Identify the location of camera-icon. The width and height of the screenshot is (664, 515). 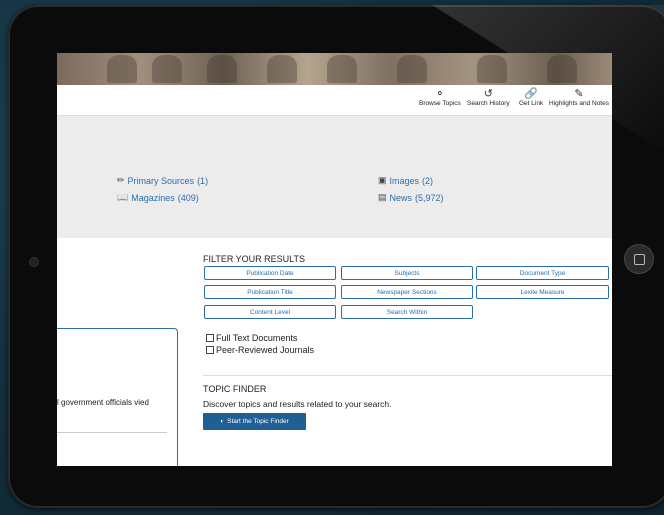
(34, 262).